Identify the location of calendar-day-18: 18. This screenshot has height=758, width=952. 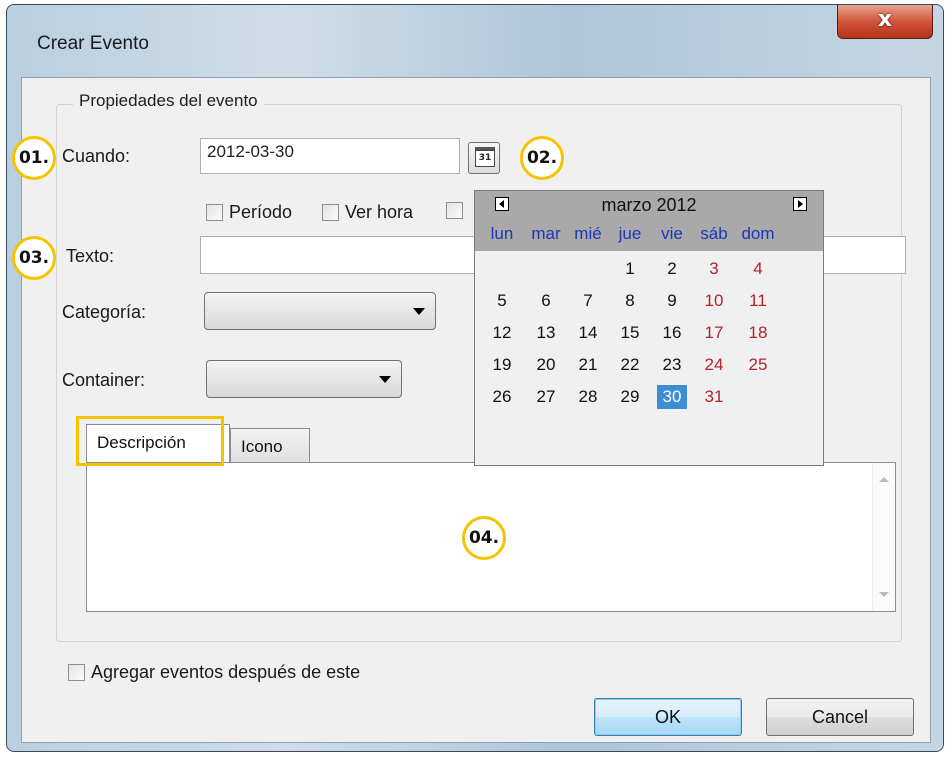
(758, 333).